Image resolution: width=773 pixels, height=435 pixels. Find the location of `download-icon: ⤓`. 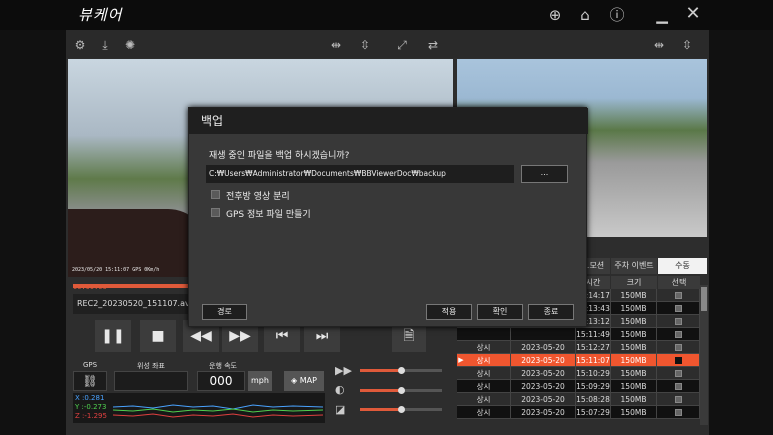

download-icon: ⤓ is located at coordinates (105, 45).